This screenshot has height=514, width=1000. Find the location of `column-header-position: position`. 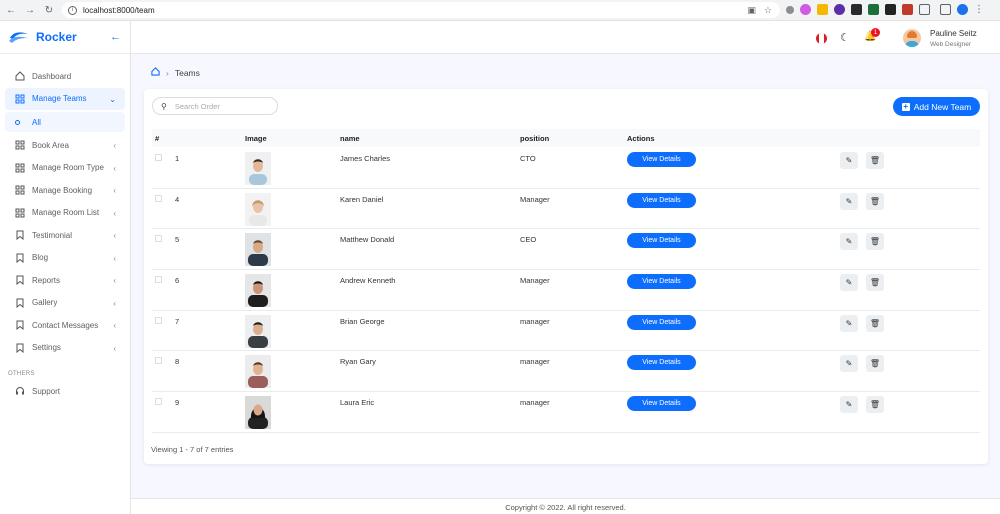

column-header-position: position is located at coordinates (535, 138).